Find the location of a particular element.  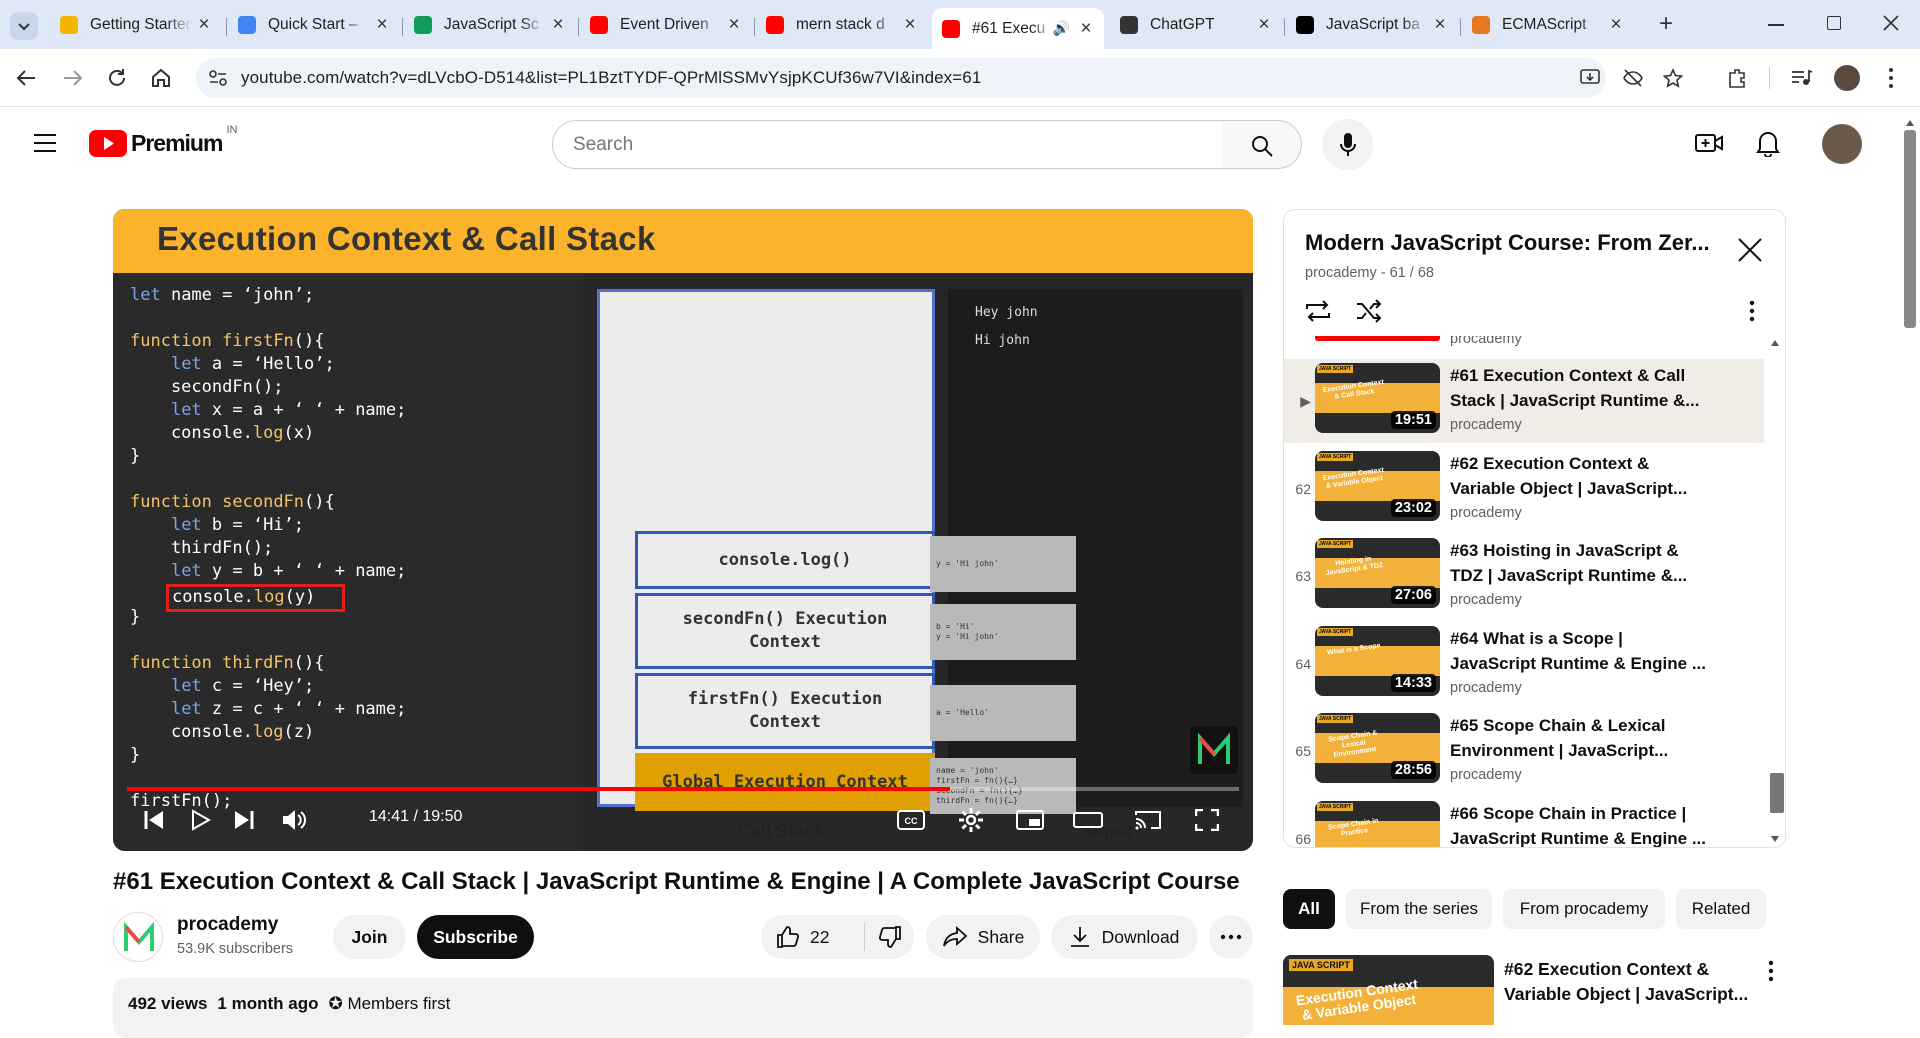

page-scroll-thumb is located at coordinates (1910, 229).